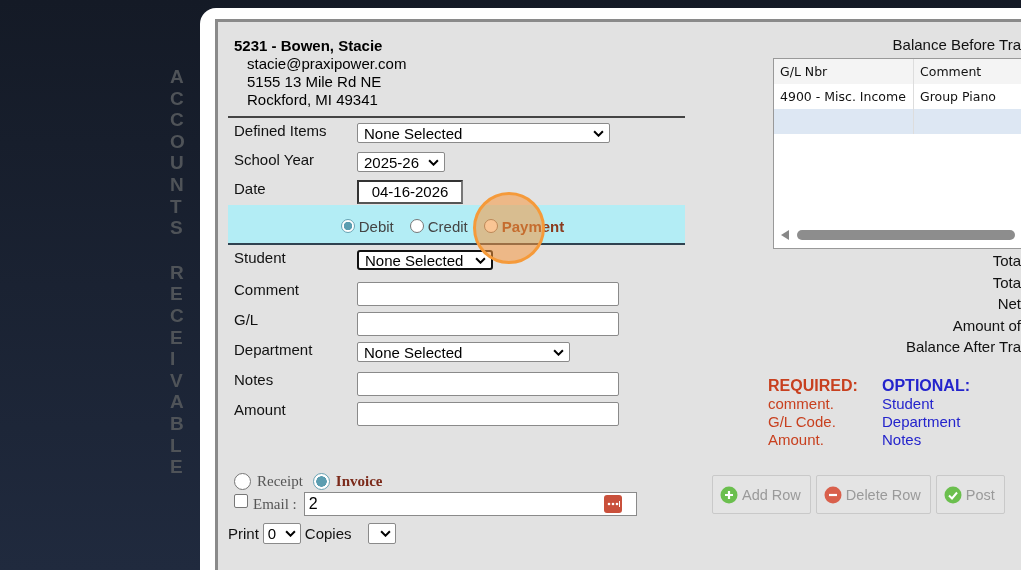  I want to click on email-label: Email :, so click(275, 504).